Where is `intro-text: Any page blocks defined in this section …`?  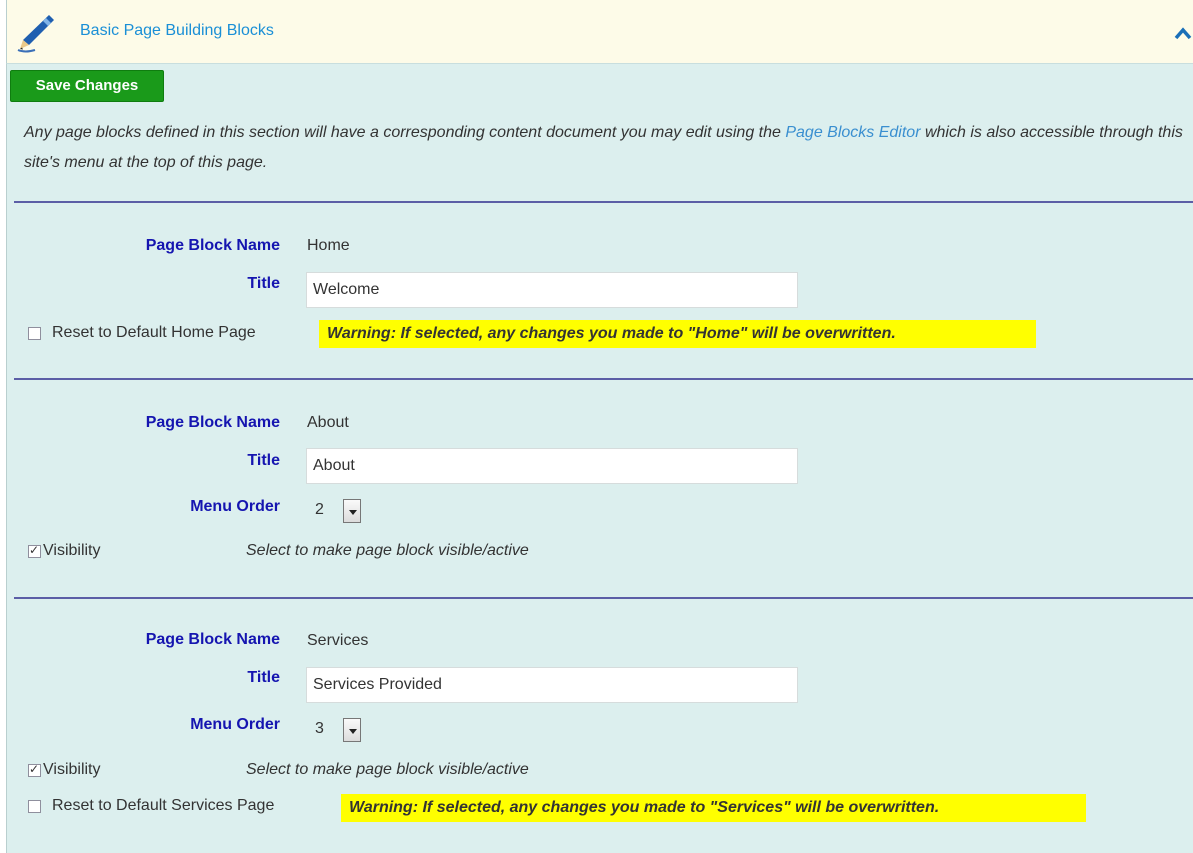 intro-text: Any page blocks defined in this section … is located at coordinates (603, 147).